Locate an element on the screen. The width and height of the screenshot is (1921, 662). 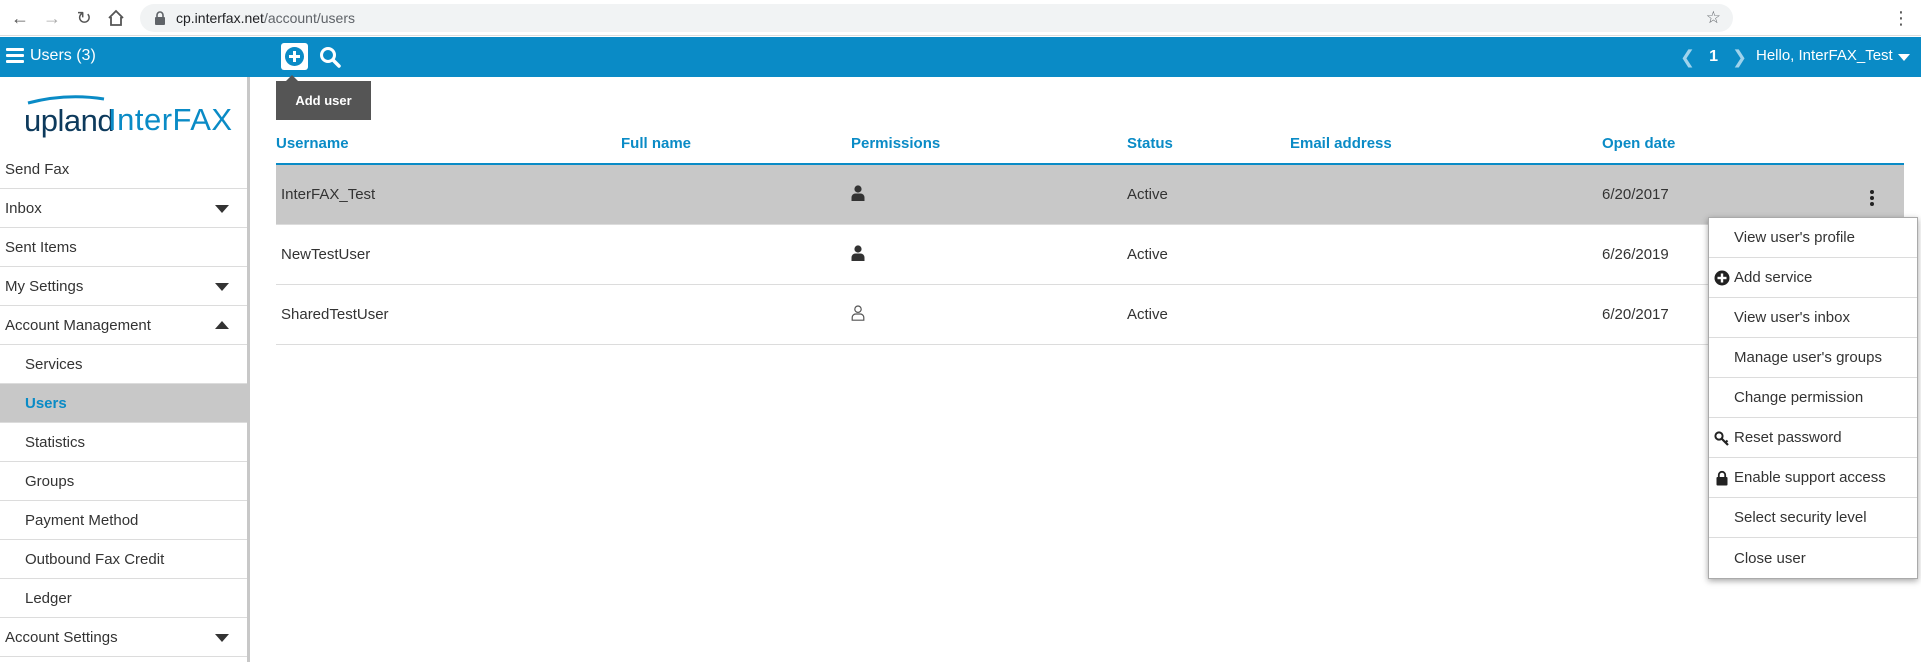
home-icon is located at coordinates (116, 18).